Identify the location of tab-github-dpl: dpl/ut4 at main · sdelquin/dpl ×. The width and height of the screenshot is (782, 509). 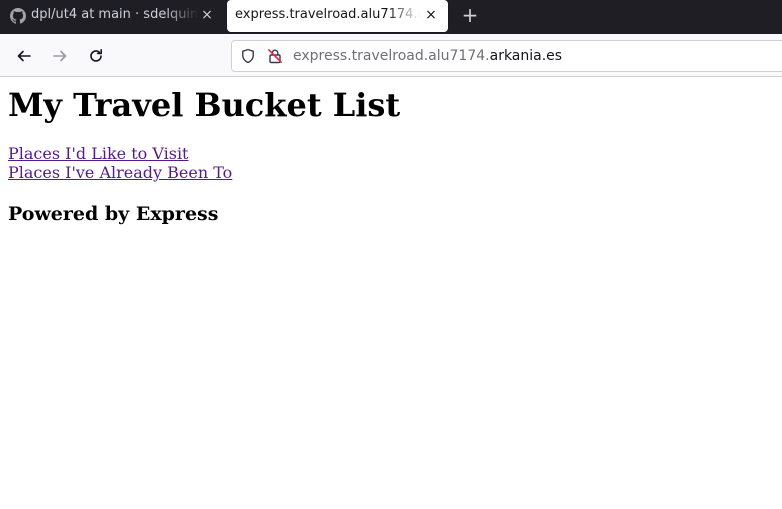
(111, 15).